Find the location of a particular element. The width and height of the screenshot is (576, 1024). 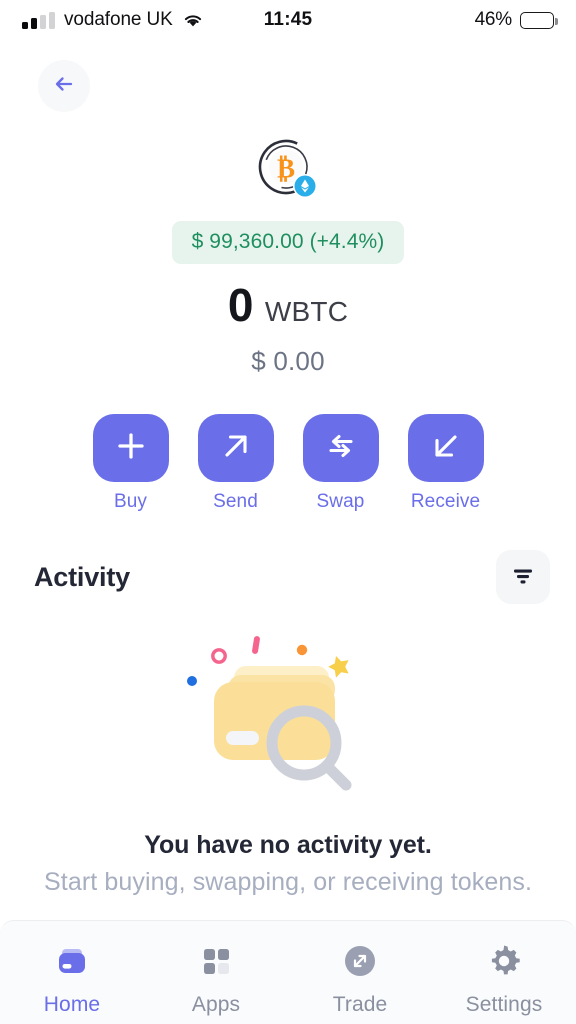

status-bar: vodafone UK 11:45 46% is located at coordinates (288, 20).